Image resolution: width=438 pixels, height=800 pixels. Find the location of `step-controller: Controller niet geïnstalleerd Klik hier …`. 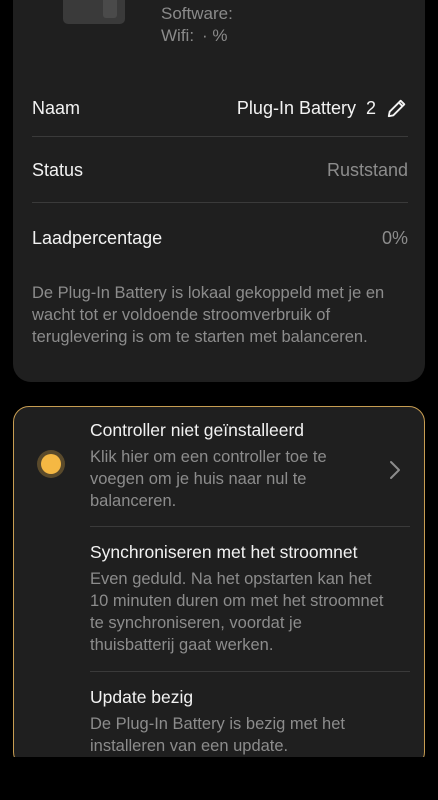

step-controller: Controller niet geïnstalleerd Klik hier … is located at coordinates (237, 465).